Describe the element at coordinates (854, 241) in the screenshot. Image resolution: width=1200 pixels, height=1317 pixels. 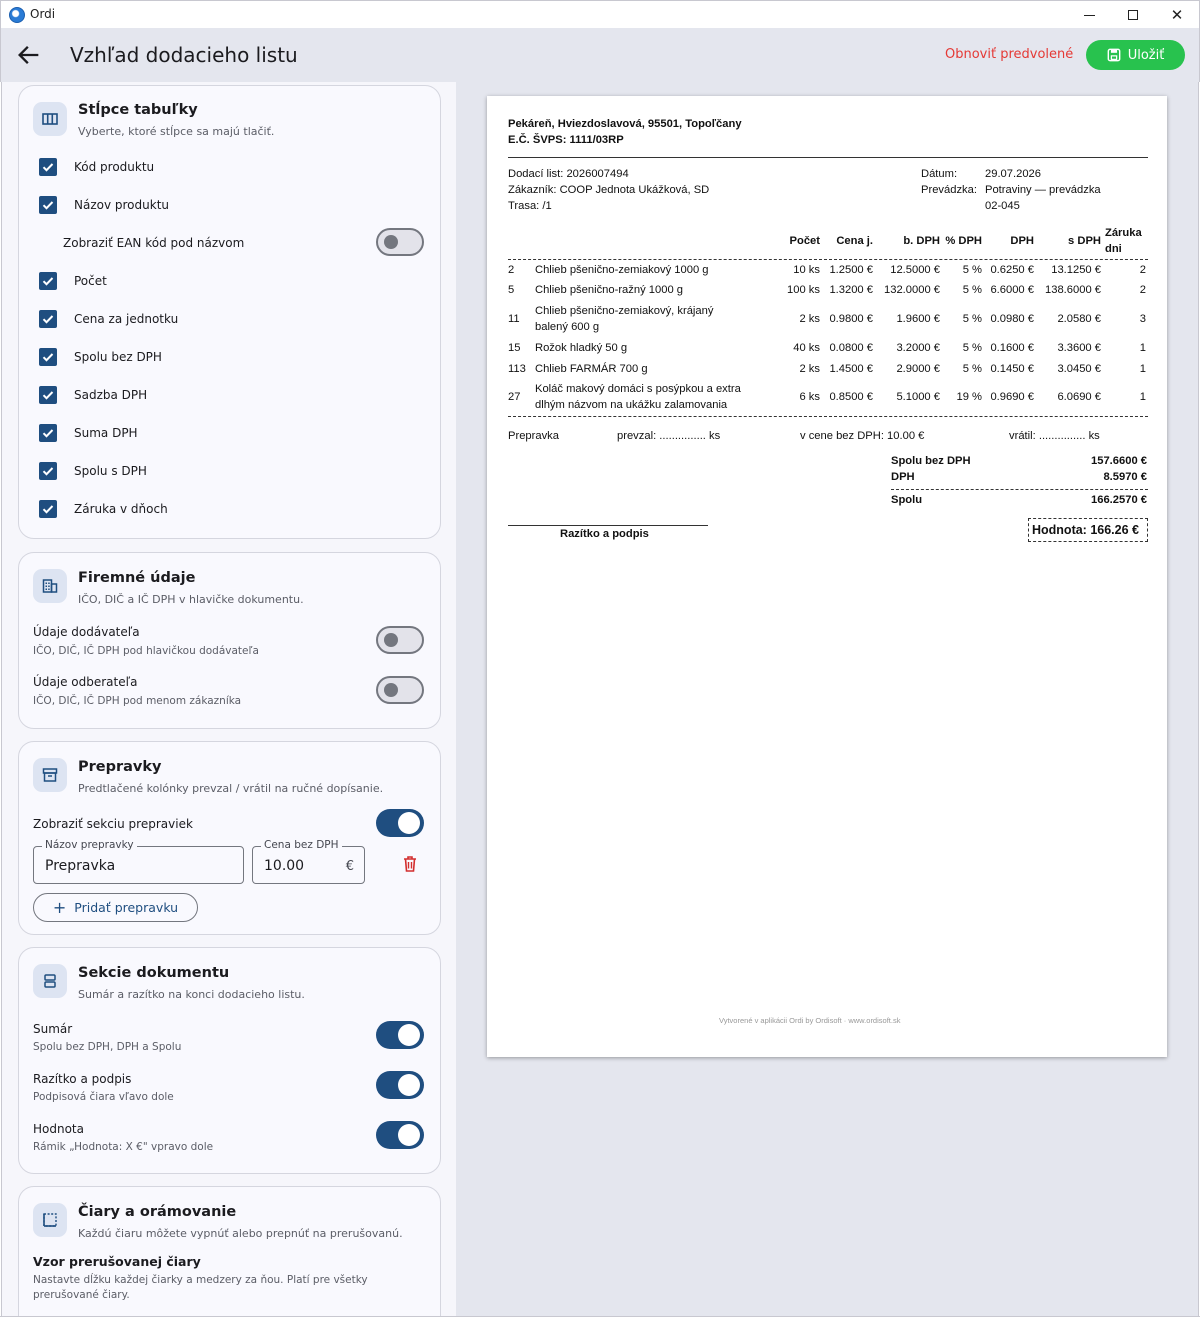
I see `doc-th-unit-price: Cena j.` at that location.